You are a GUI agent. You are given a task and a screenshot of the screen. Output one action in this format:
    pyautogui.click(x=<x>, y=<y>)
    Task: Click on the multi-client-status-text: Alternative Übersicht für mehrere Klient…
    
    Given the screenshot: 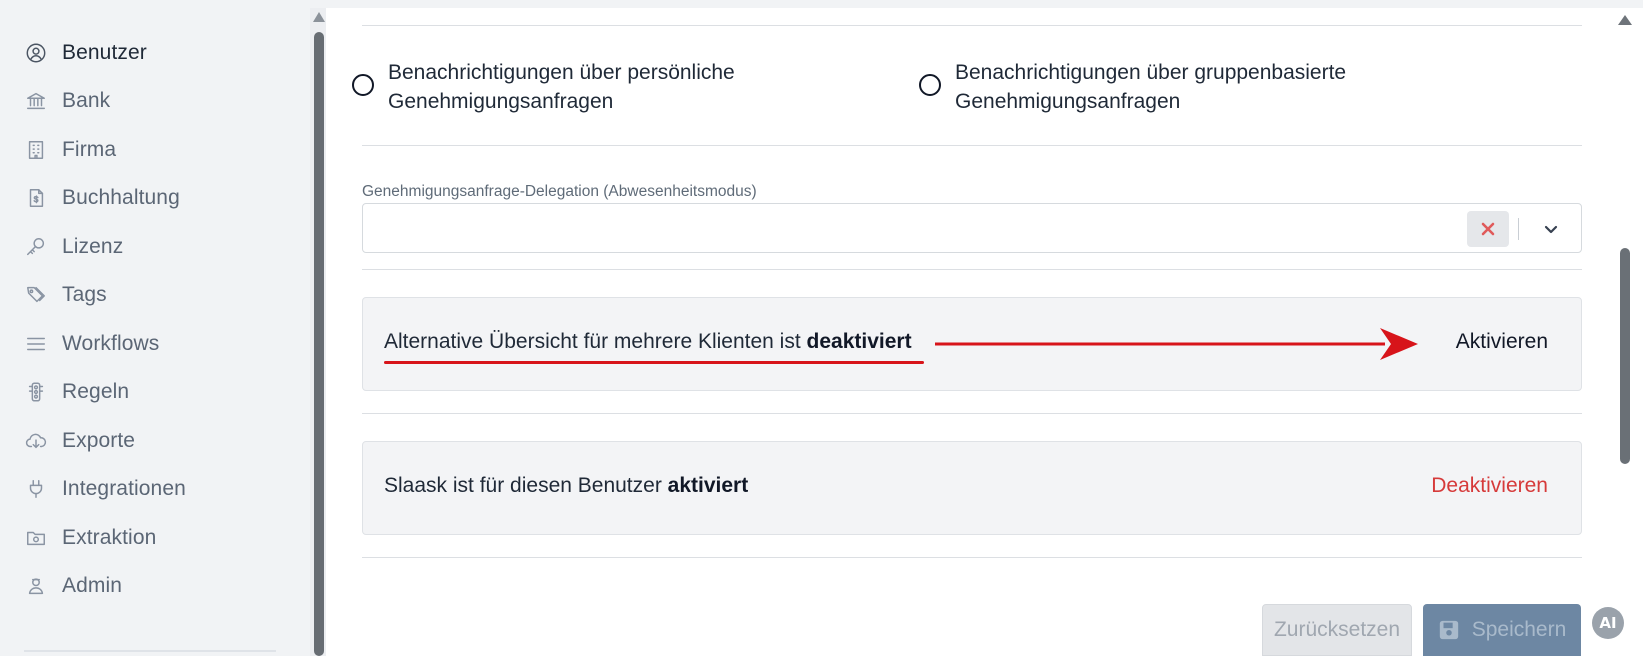 What is the action you would take?
    pyautogui.click(x=648, y=342)
    